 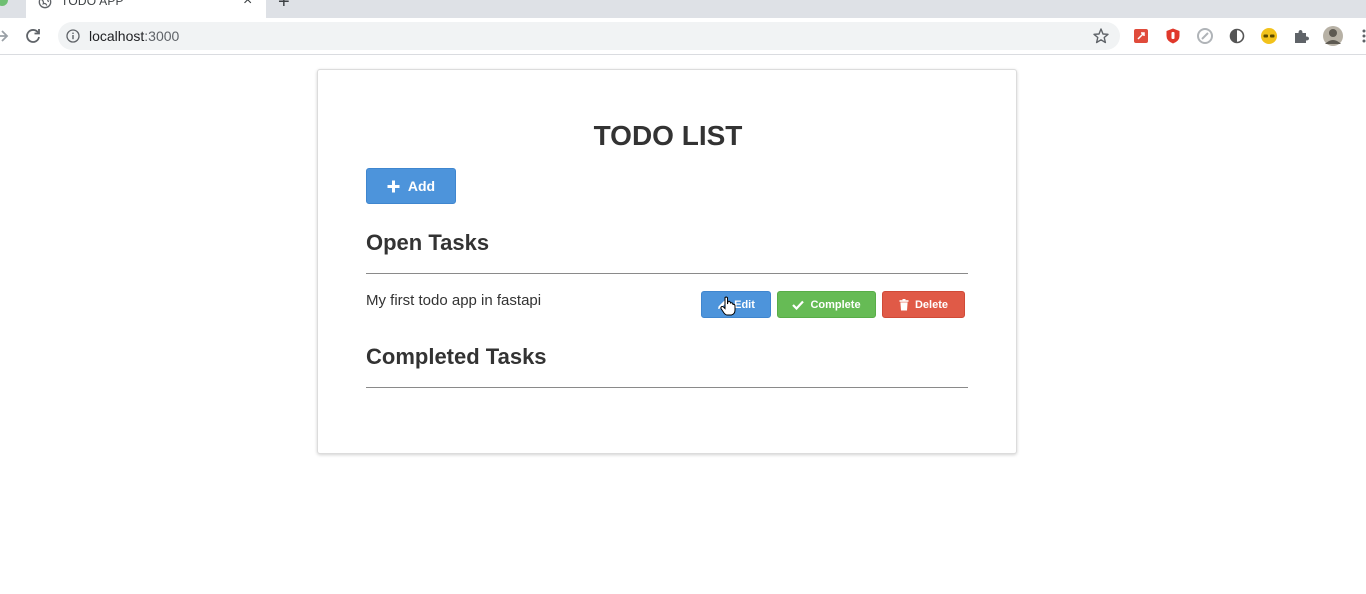 I want to click on extension-red-shield-icon, so click(x=1173, y=36).